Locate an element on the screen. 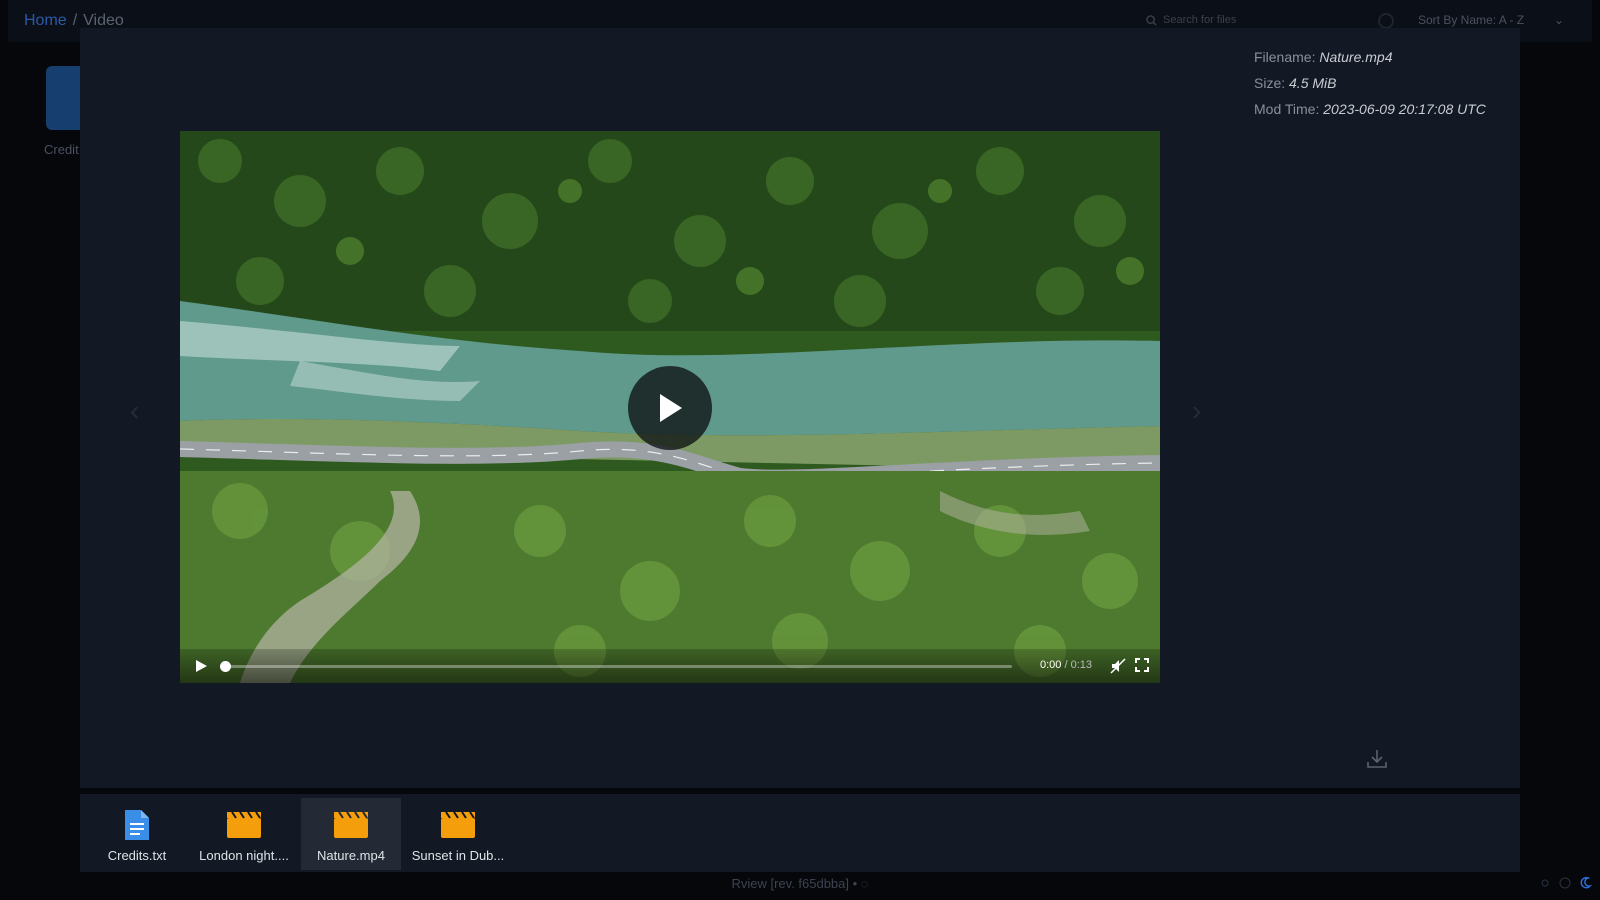 This screenshot has width=1600, height=900. info-size: Size: 4.5 MiB is located at coordinates (1295, 83).